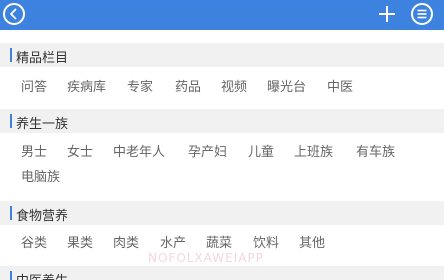  Describe the element at coordinates (312, 244) in the screenshot. I see `tag-item: 其他` at that location.